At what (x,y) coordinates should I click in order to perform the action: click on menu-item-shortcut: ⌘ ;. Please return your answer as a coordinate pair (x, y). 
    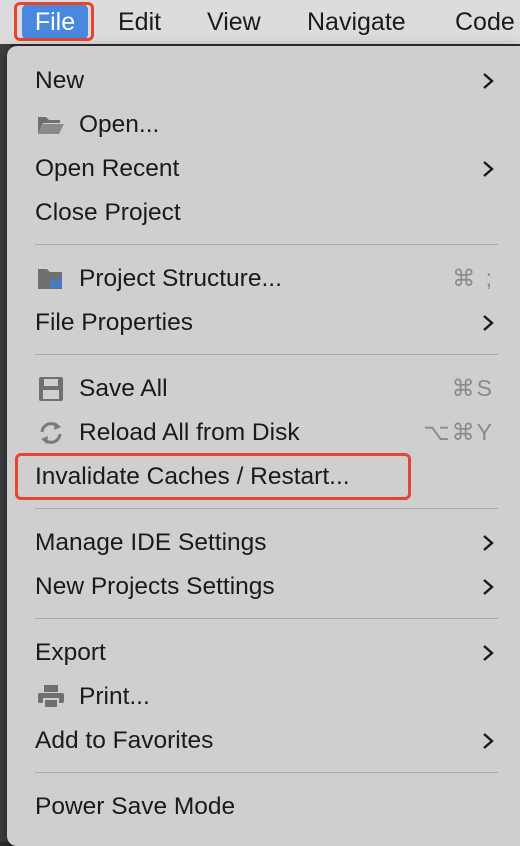
    Looking at the image, I should click on (473, 278).